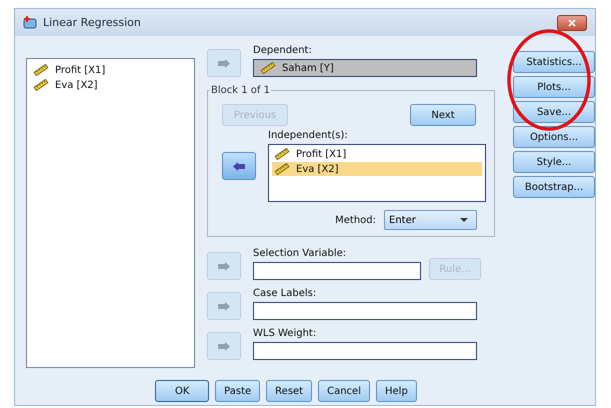 Image resolution: width=611 pixels, height=408 pixels. I want to click on dialog-button: Reset, so click(289, 391).